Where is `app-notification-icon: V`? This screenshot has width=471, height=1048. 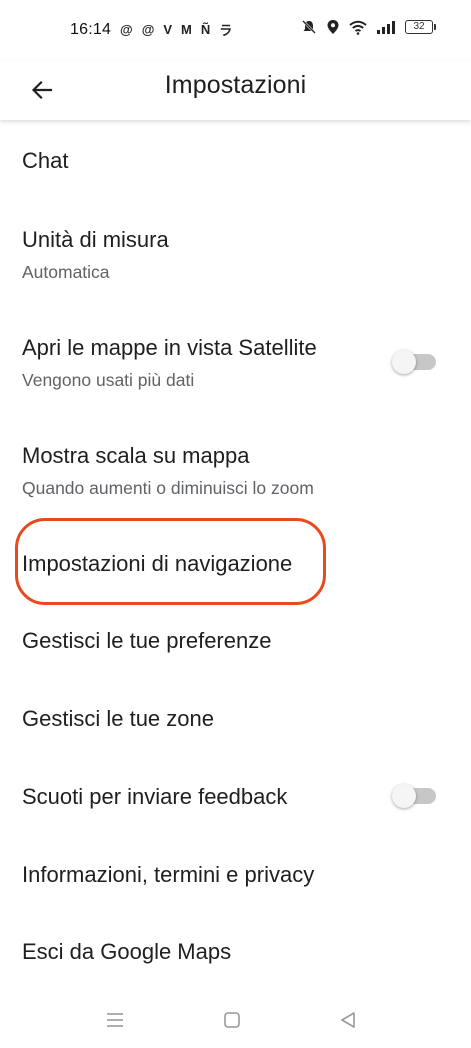 app-notification-icon: V is located at coordinates (168, 29).